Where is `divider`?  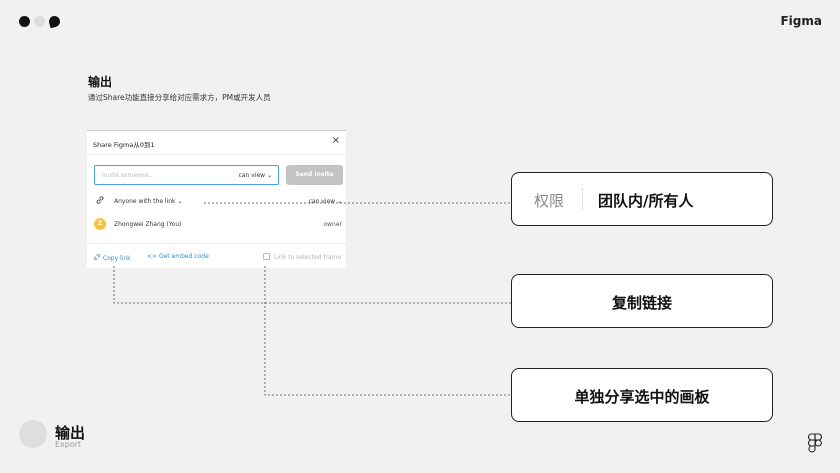 divider is located at coordinates (582, 199).